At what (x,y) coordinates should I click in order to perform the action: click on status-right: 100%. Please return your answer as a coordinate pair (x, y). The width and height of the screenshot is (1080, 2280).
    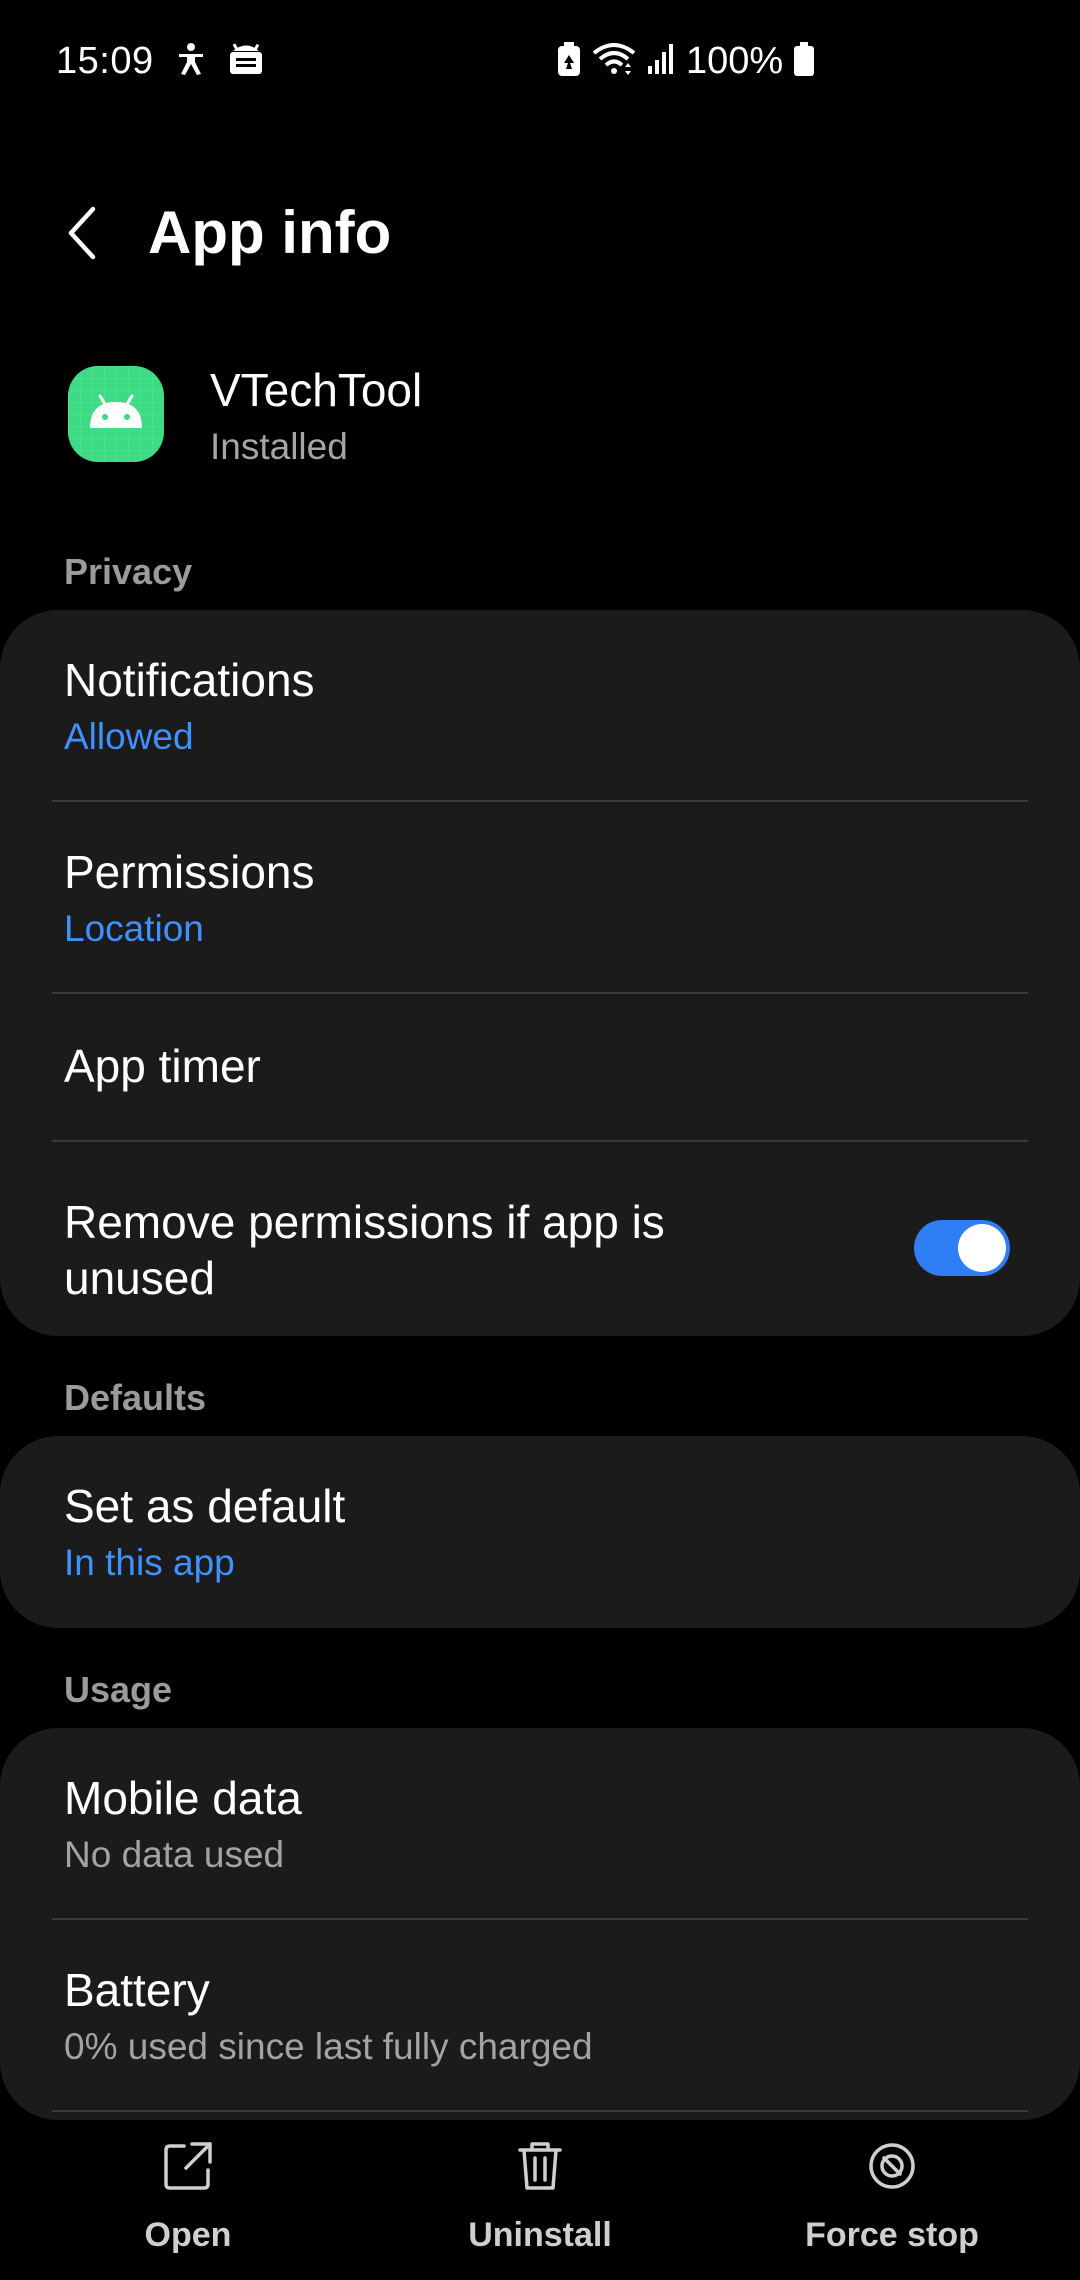
    Looking at the image, I should click on (685, 61).